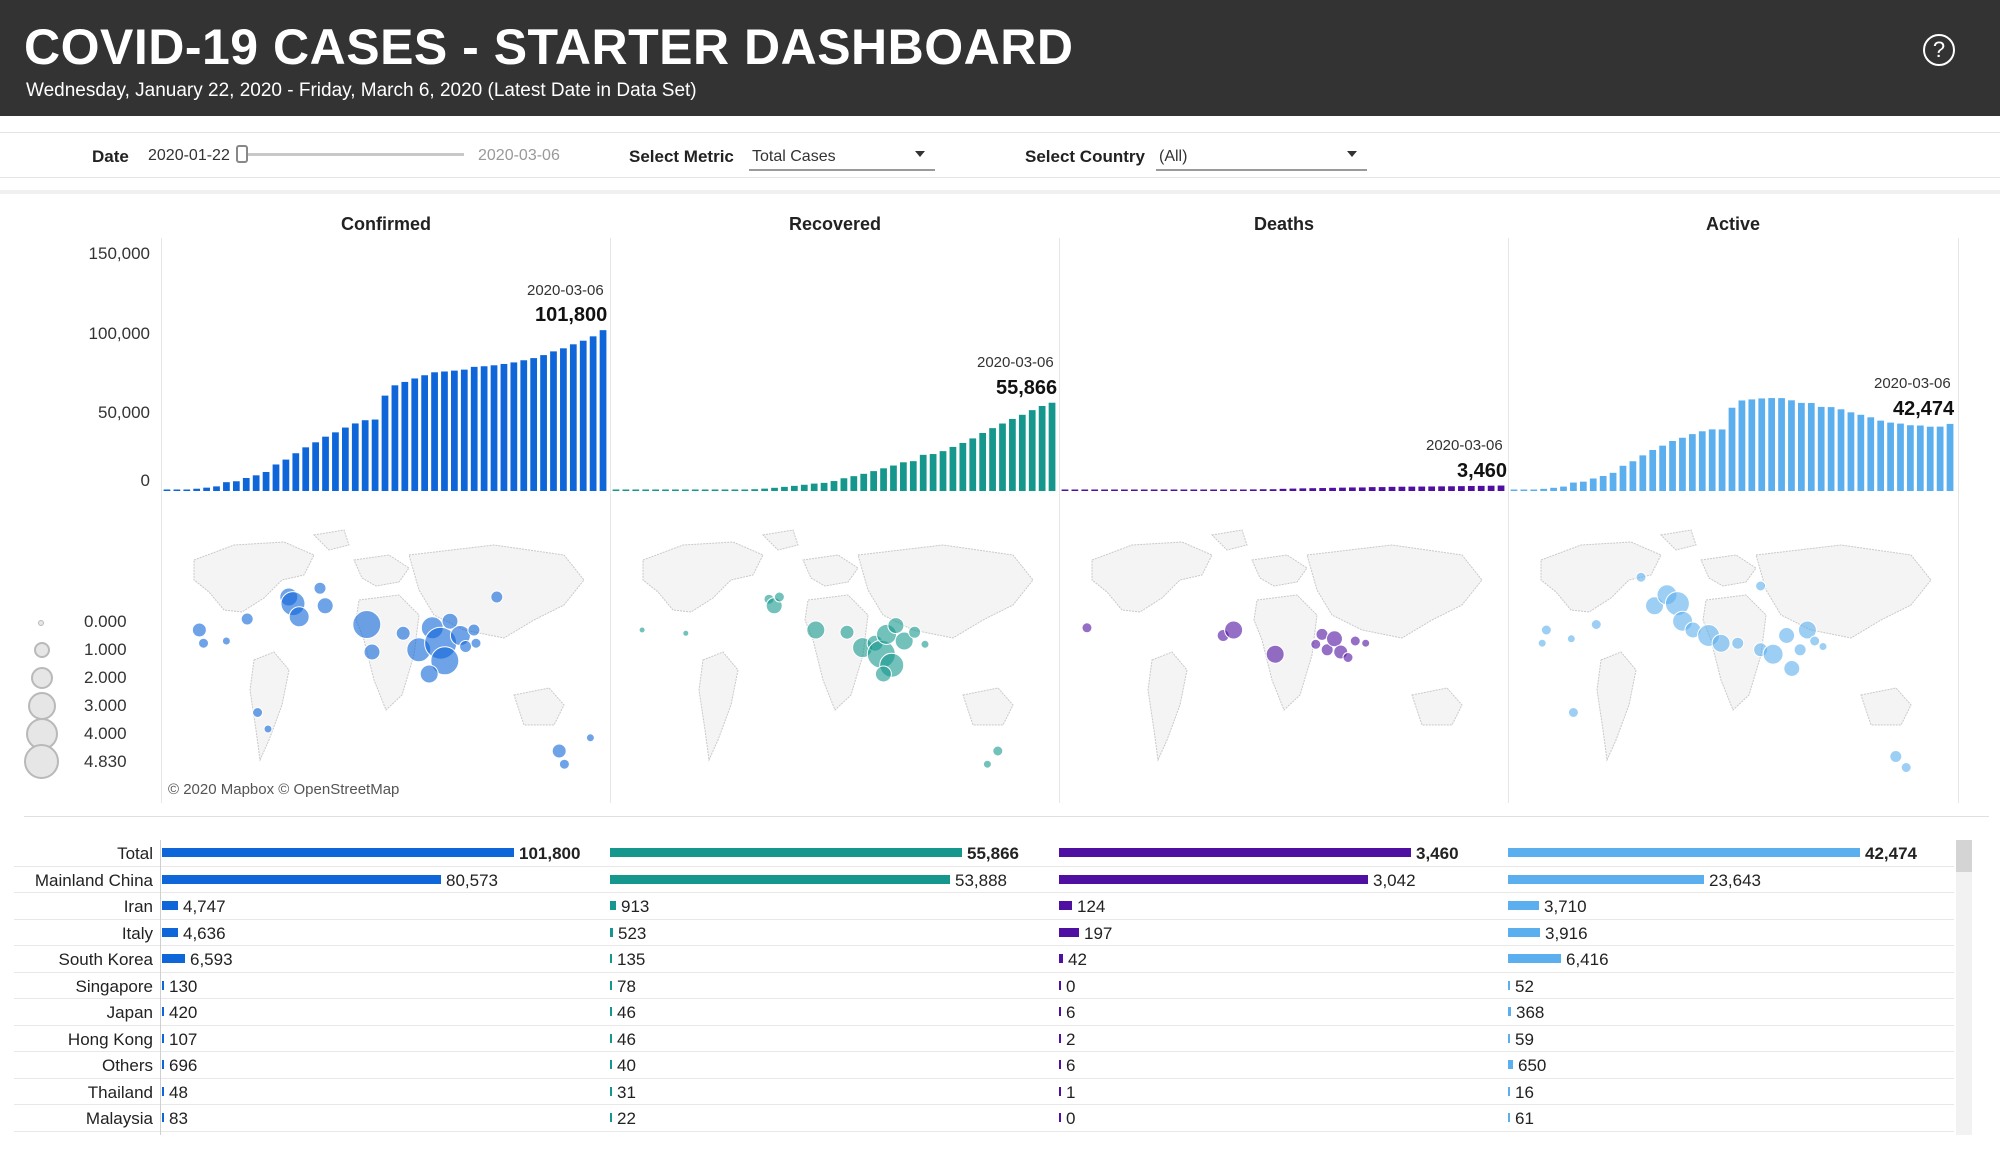 This screenshot has width=2000, height=1160. What do you see at coordinates (1964, 856) in the screenshot?
I see `table-scrollbar-thumb` at bounding box center [1964, 856].